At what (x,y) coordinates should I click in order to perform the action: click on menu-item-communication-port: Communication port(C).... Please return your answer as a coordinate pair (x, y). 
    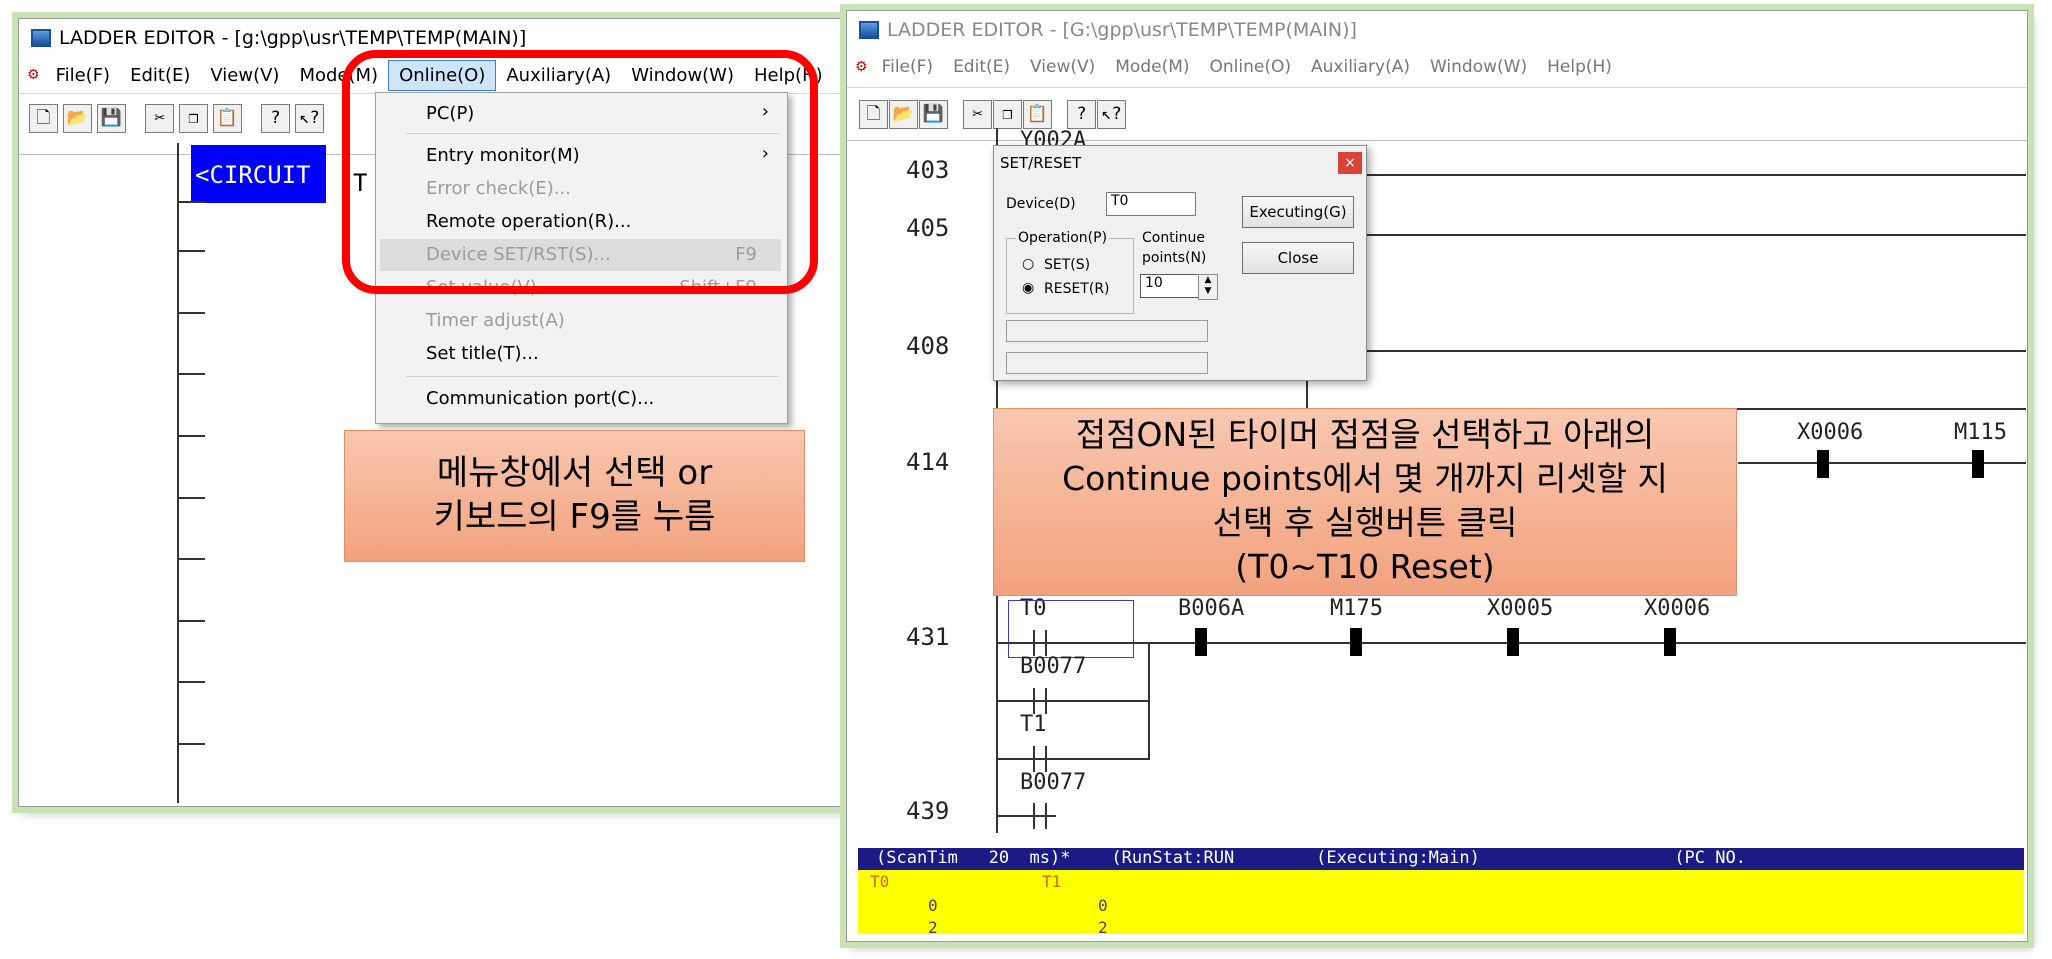
    Looking at the image, I should click on (540, 398).